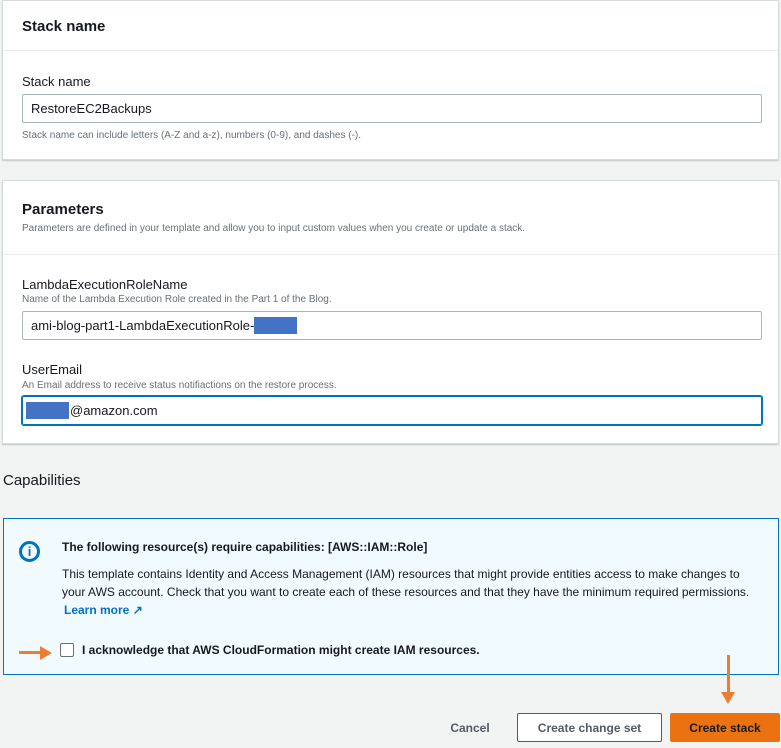  I want to click on create-stack-button: Create stack, so click(725, 727).